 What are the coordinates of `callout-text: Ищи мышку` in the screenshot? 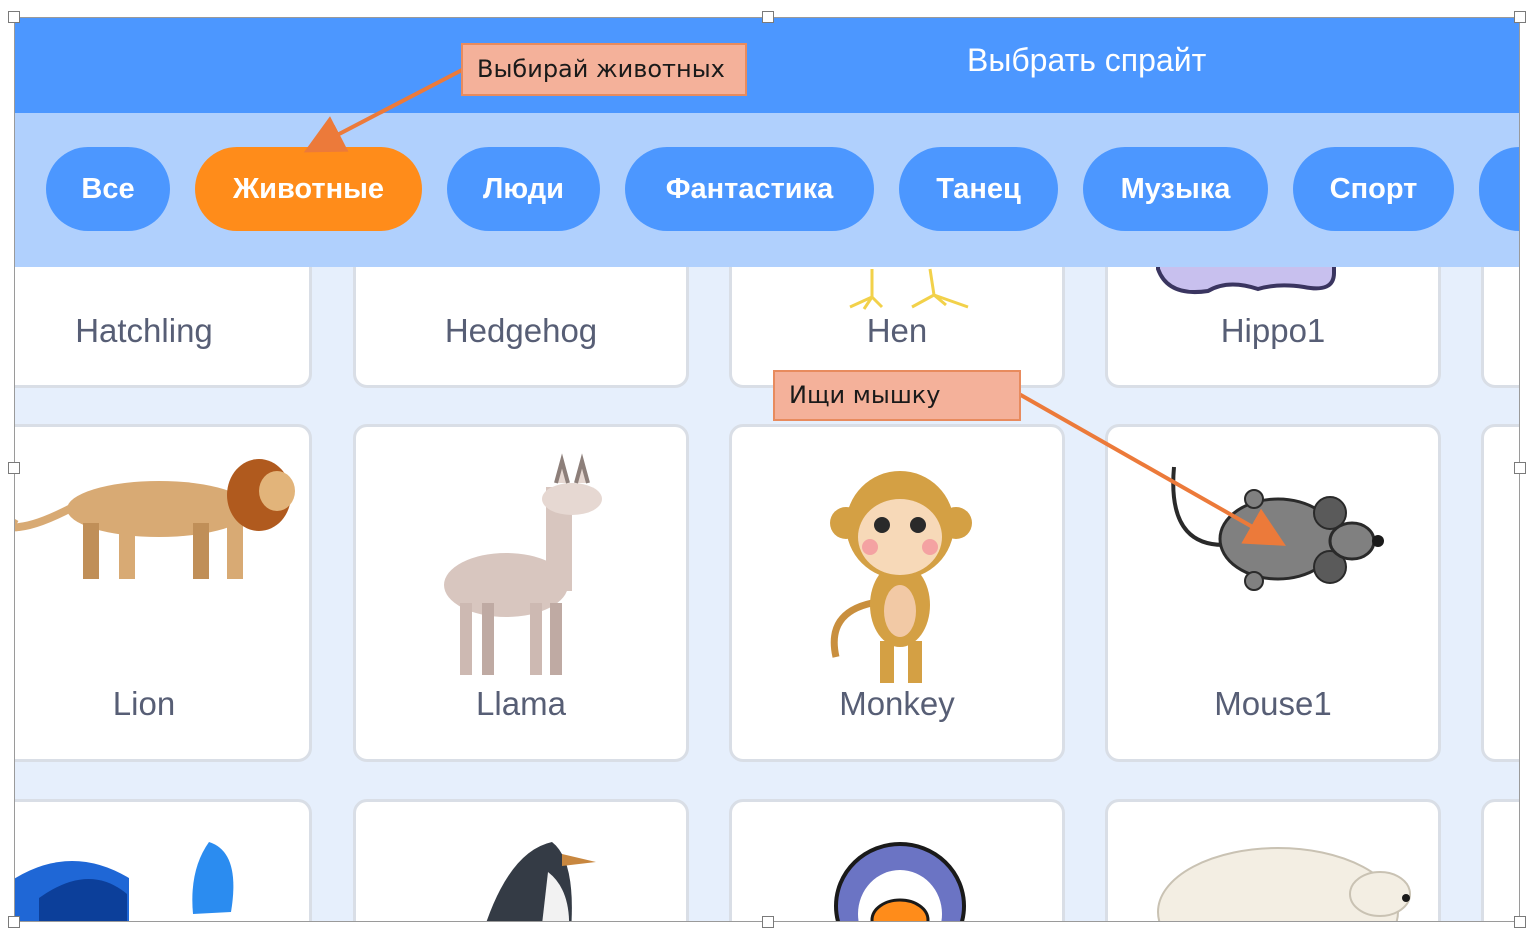 It's located at (865, 395).